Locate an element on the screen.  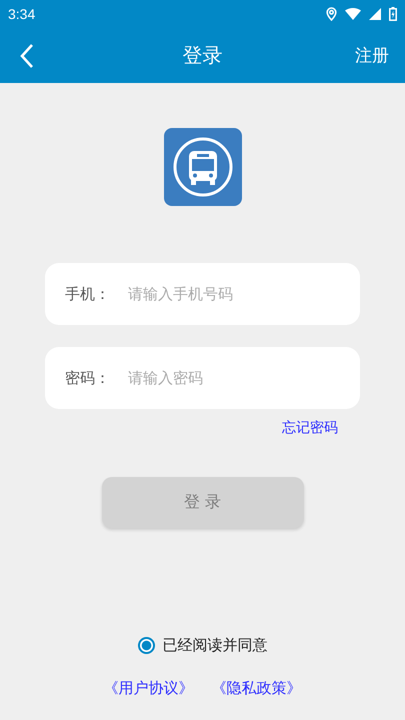
register-button: 注册 is located at coordinates (372, 55).